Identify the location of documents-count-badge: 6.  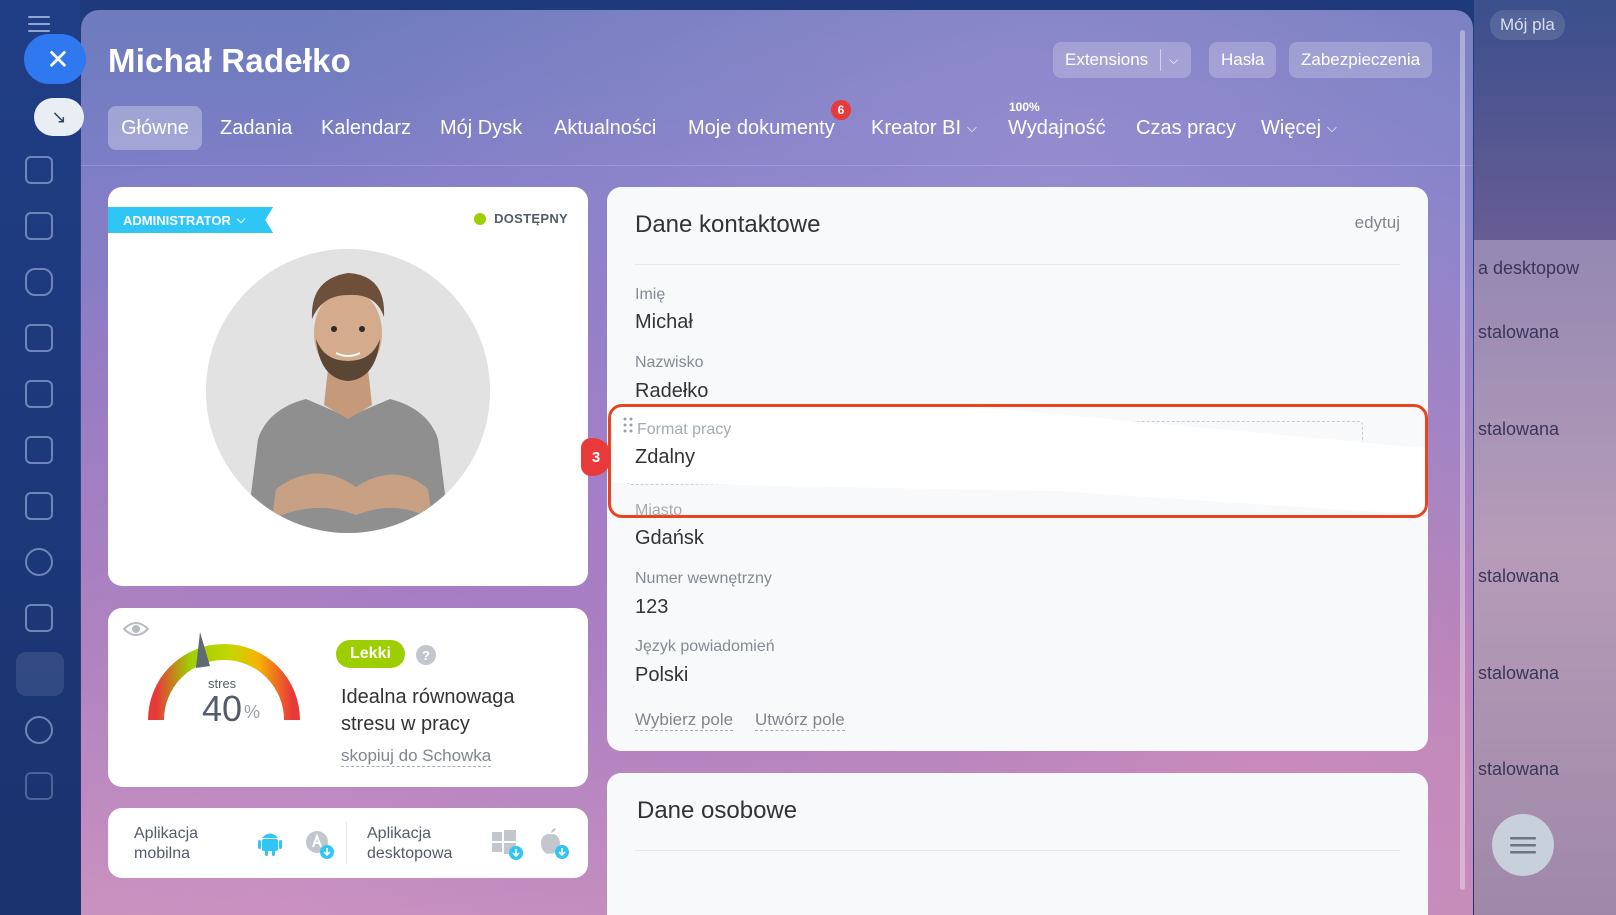
(841, 110).